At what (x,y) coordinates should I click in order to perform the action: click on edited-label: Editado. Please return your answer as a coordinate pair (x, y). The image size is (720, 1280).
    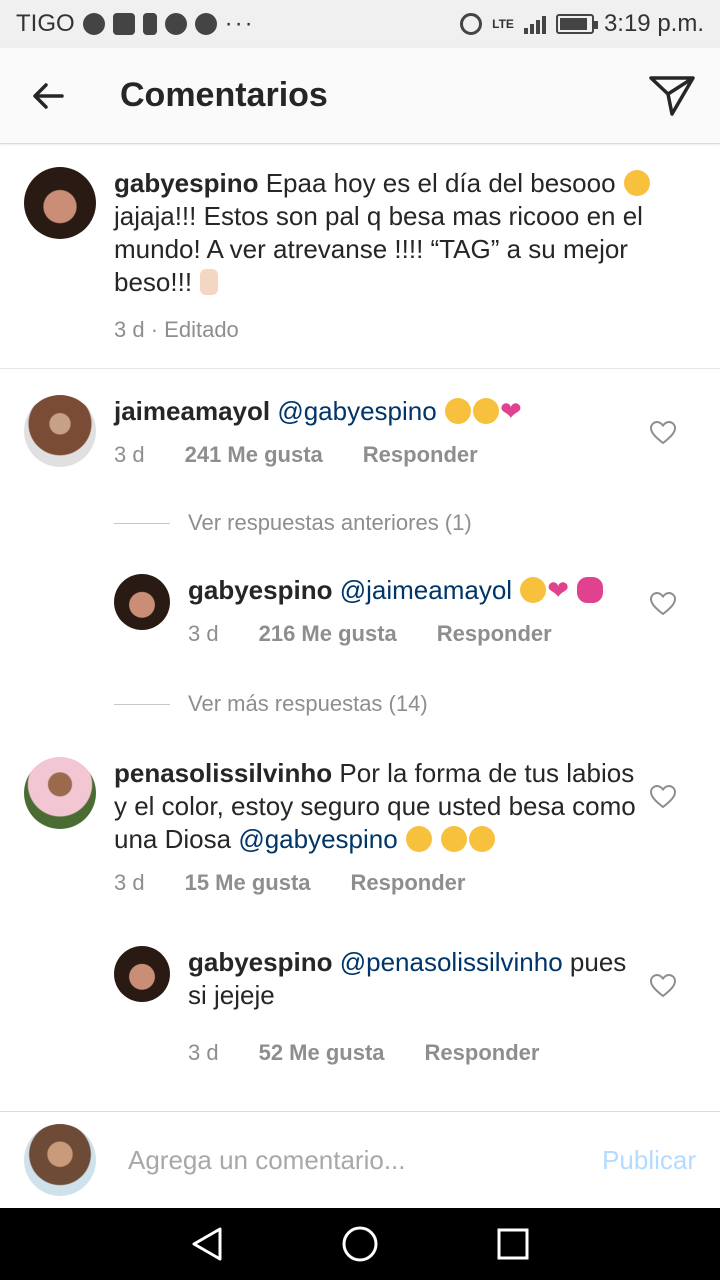
    Looking at the image, I should click on (201, 329).